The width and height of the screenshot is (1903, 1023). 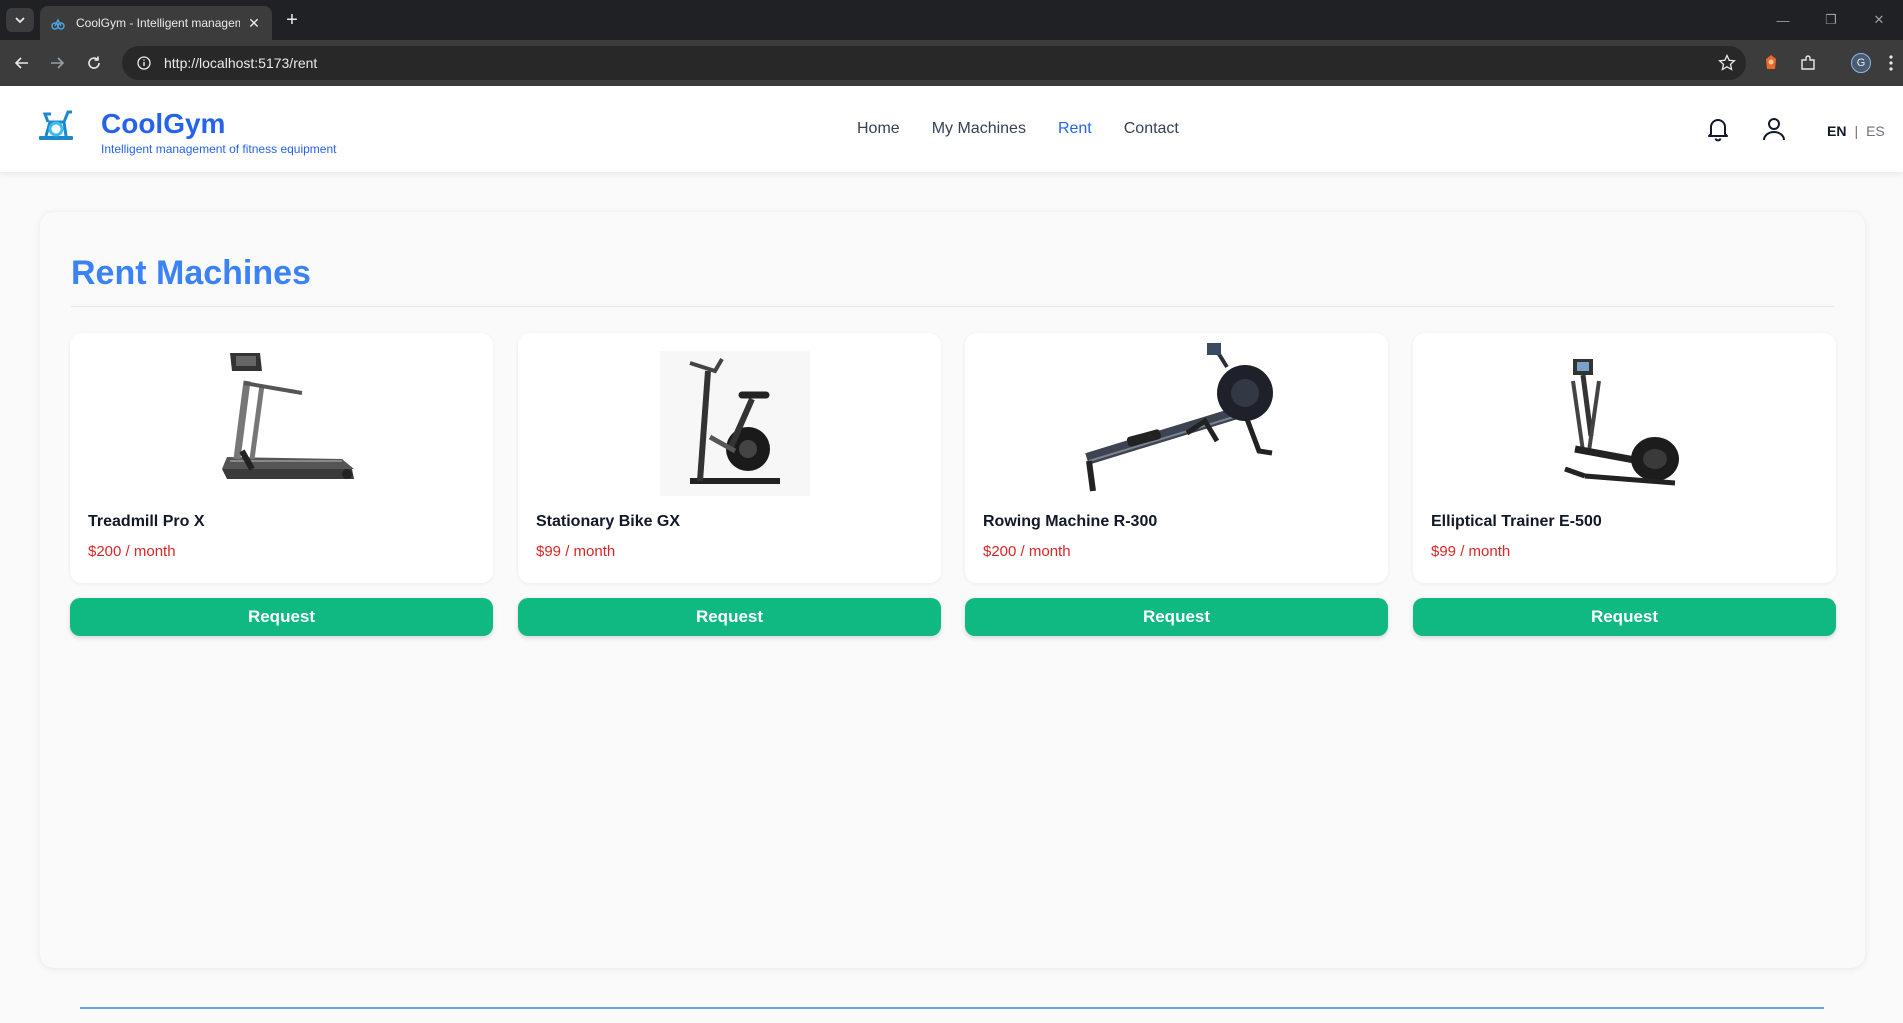 I want to click on nav-contact: Contact, so click(x=1151, y=129).